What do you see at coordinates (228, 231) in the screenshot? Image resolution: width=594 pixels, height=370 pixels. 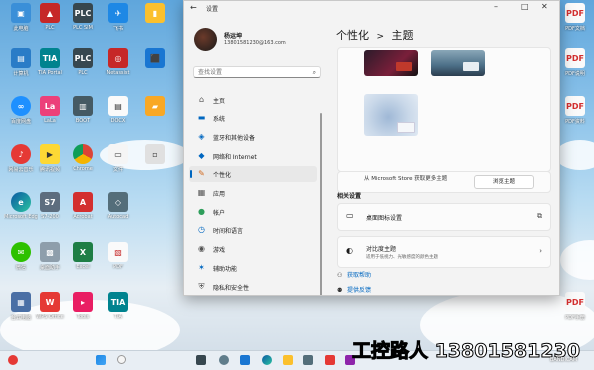 I see `sidebar-item-label: 时间和语言` at bounding box center [228, 231].